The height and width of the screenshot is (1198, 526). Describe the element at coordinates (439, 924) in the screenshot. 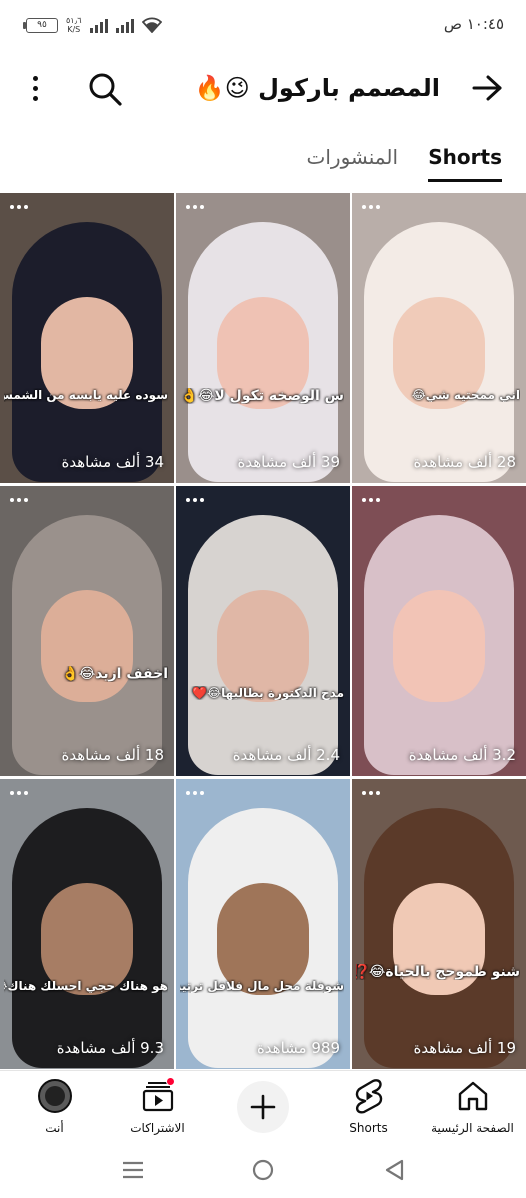

I see `short-thumbnail: شنو طموحج بالحياة😂⁉️ 19 ألف مشاهدة` at that location.